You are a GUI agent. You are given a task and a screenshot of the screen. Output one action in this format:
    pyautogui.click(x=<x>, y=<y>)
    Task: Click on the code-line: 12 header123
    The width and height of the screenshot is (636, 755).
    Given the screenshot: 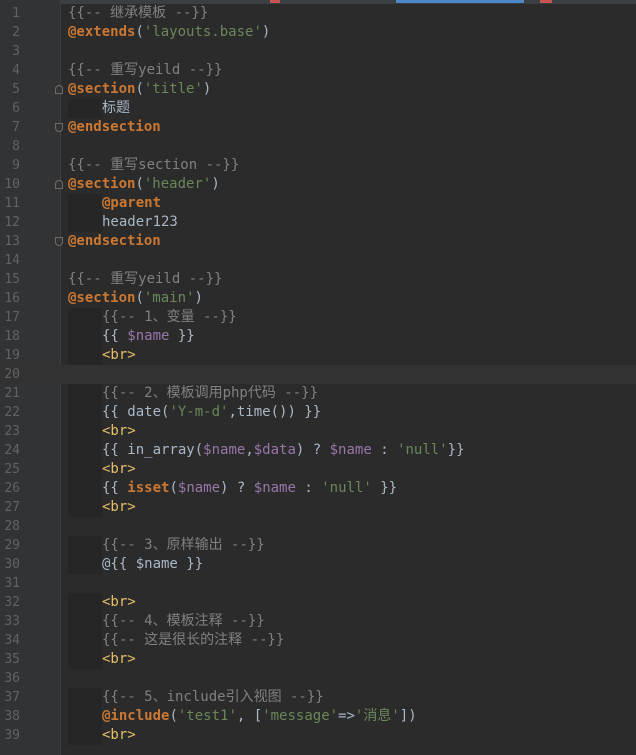 What is the action you would take?
    pyautogui.click(x=318, y=222)
    